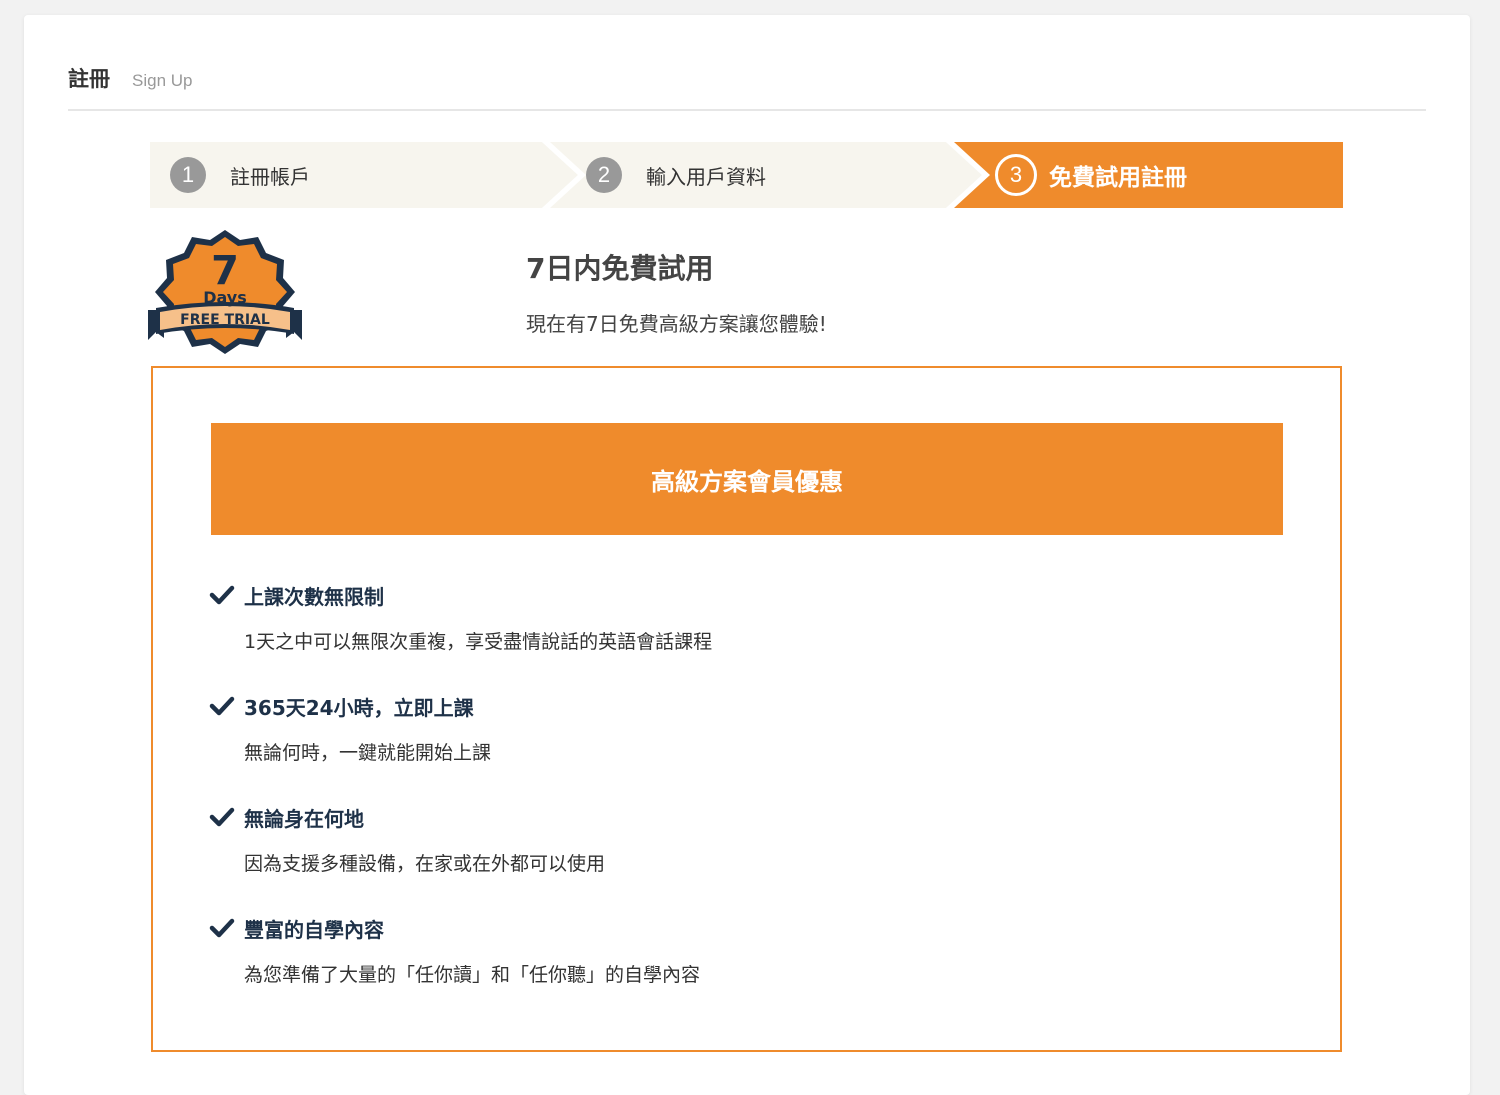  What do you see at coordinates (270, 176) in the screenshot?
I see `step-1-label: 註冊帳戶` at bounding box center [270, 176].